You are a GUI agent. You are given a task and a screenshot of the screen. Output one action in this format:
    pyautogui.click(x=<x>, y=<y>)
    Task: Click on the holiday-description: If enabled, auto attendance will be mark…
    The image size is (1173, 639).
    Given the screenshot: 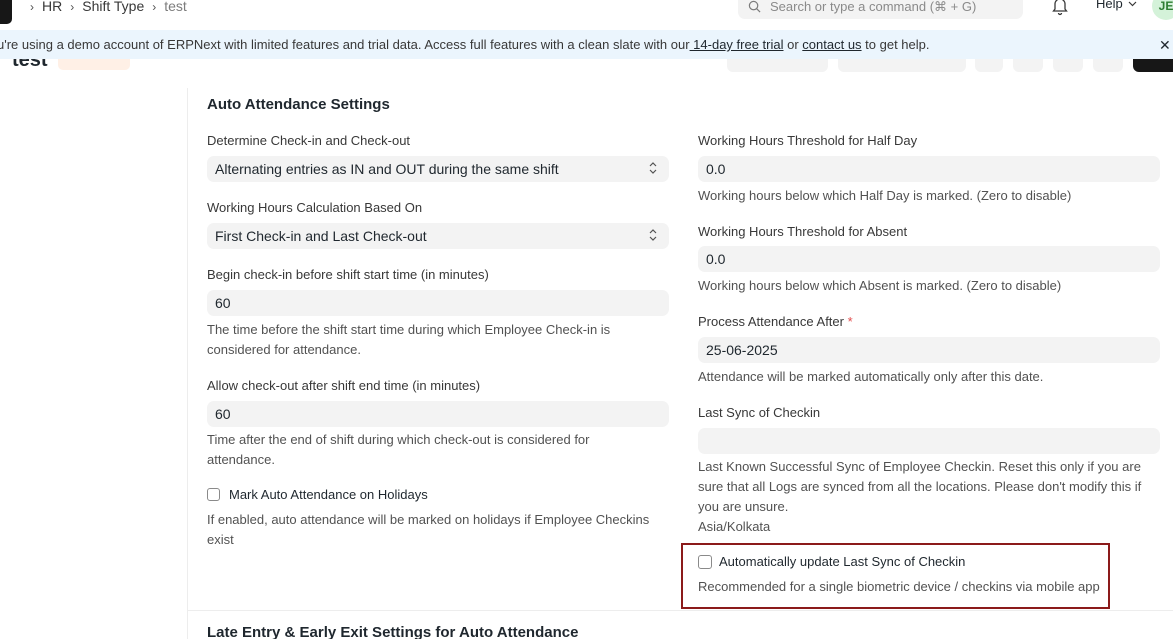 What is the action you would take?
    pyautogui.click(x=428, y=529)
    